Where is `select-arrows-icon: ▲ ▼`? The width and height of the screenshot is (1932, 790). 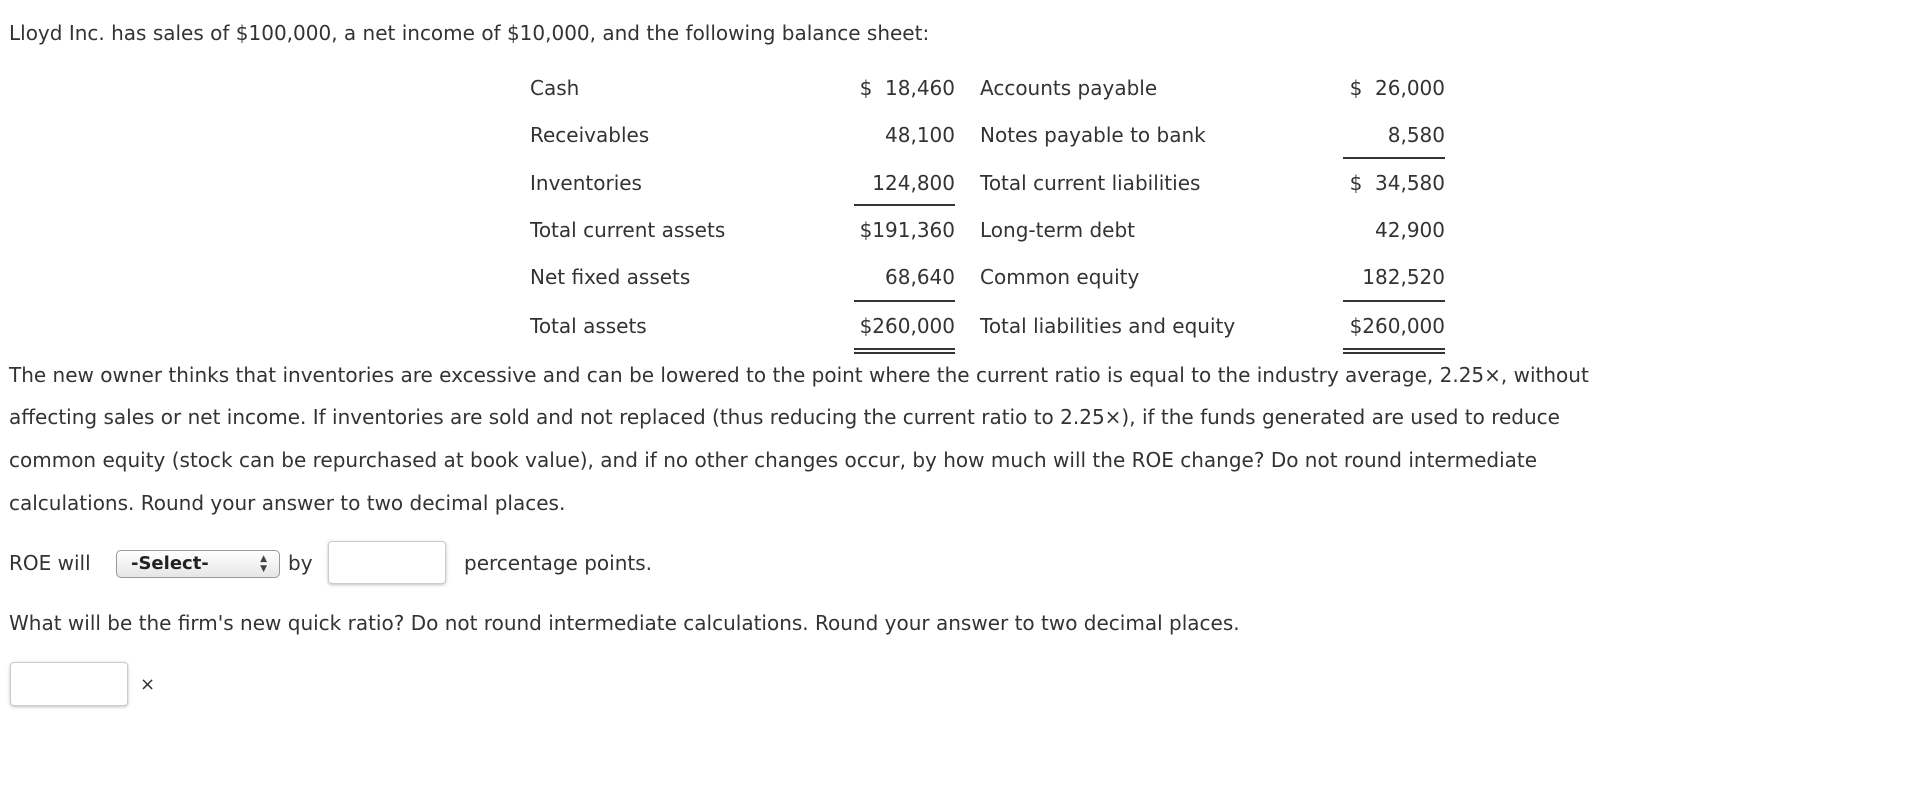
select-arrows-icon: ▲ ▼ is located at coordinates (263, 564).